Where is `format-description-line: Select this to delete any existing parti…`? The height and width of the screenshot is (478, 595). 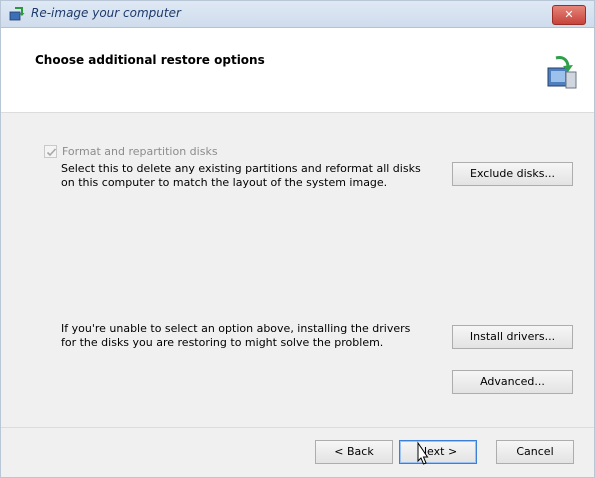 format-description-line: Select this to delete any existing parti… is located at coordinates (241, 168).